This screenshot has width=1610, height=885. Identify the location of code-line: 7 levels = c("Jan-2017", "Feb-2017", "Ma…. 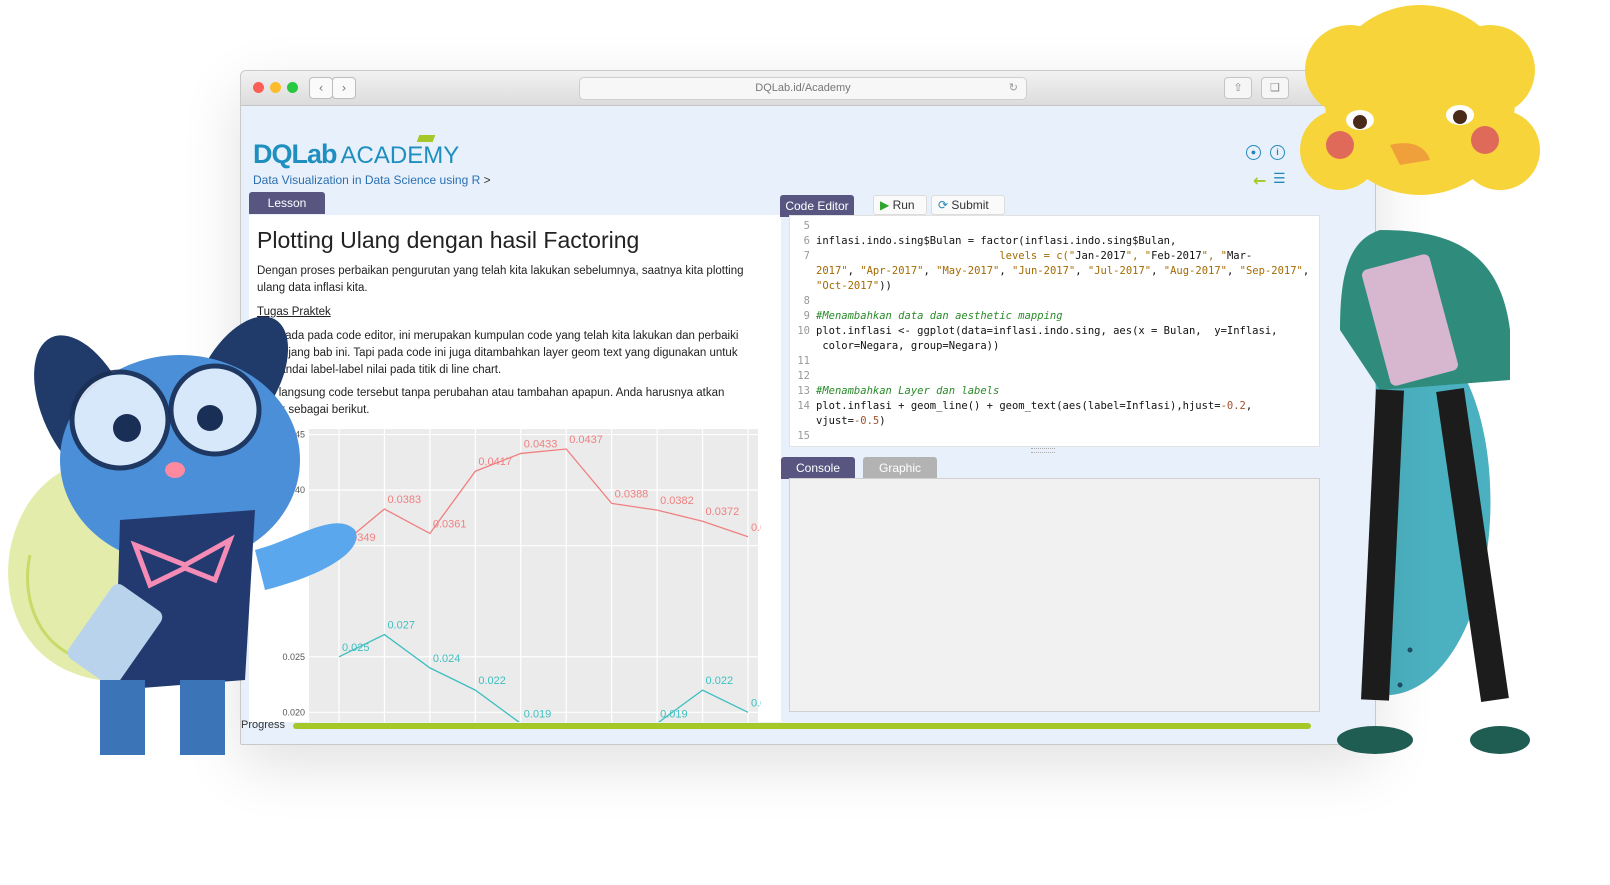
(1021, 257).